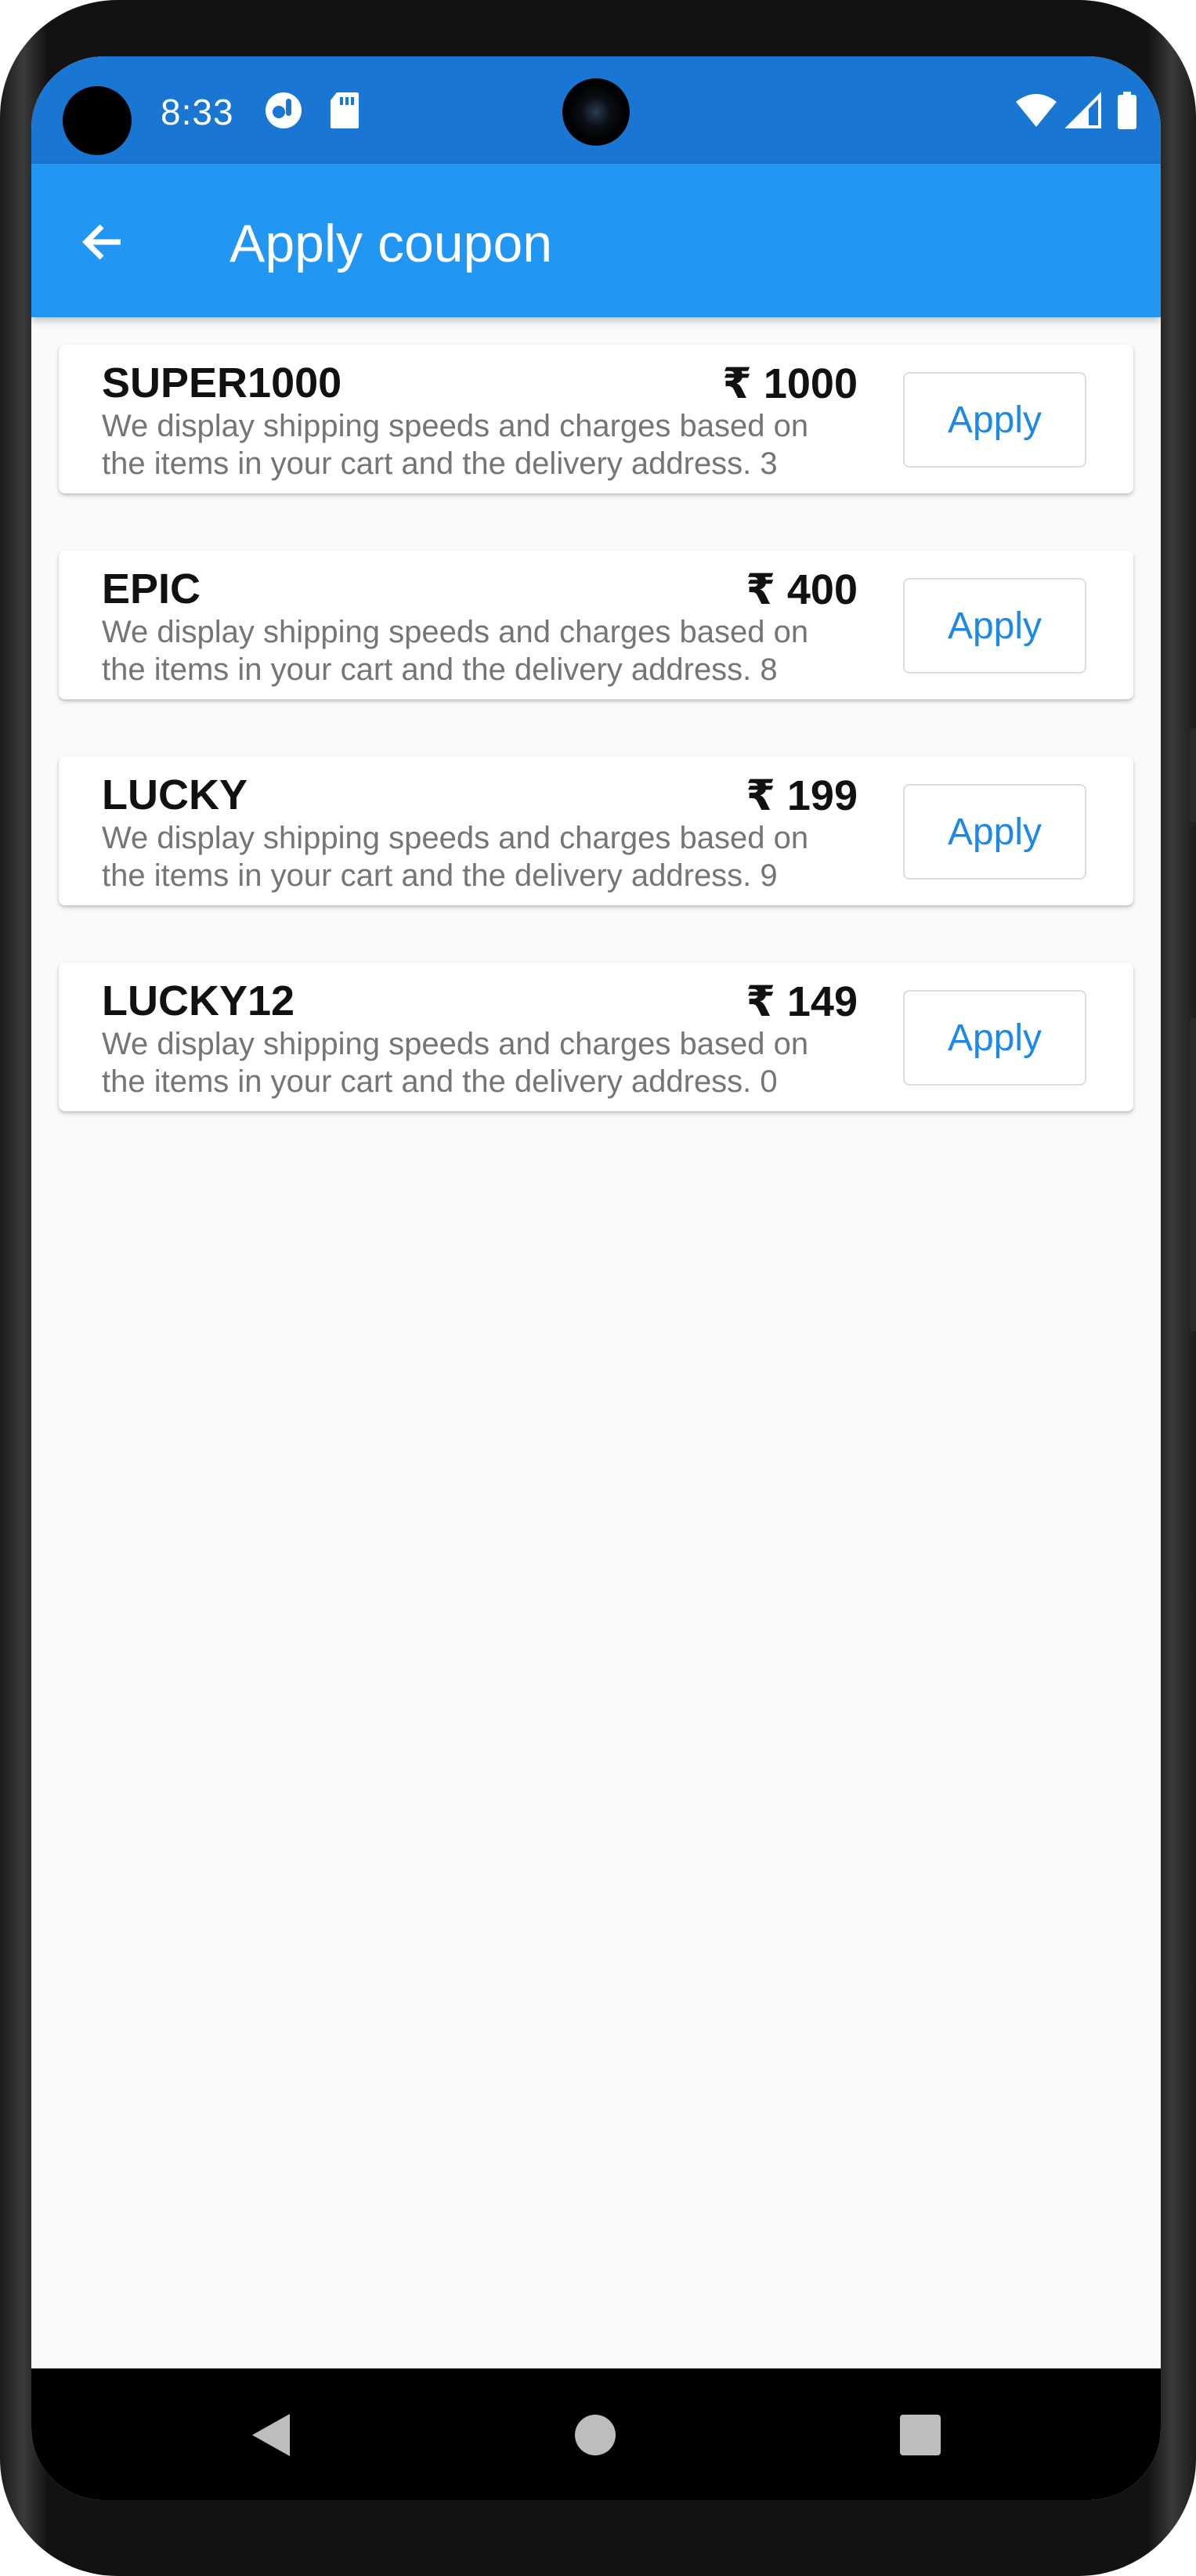 This screenshot has width=1196, height=2576. I want to click on app-bar: Apply coupon, so click(596, 240).